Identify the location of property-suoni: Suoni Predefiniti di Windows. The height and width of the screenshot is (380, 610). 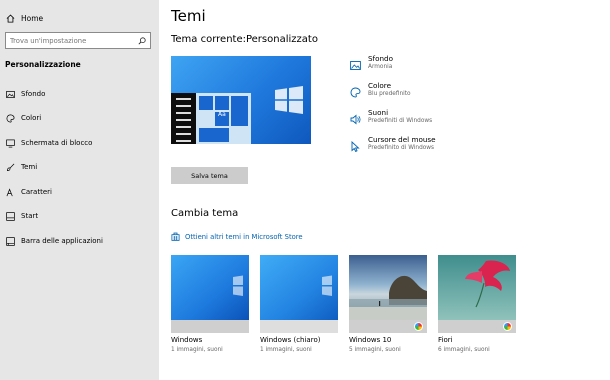
(420, 120).